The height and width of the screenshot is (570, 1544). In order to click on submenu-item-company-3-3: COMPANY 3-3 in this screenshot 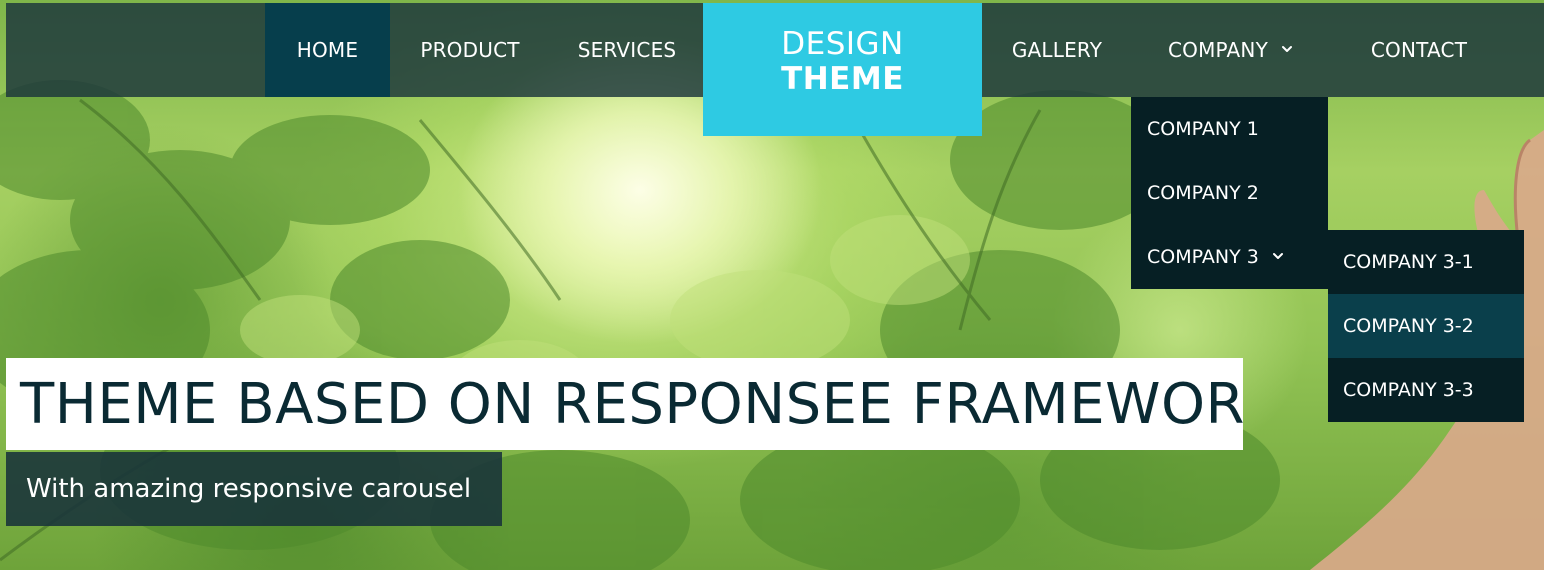, I will do `click(1426, 390)`.